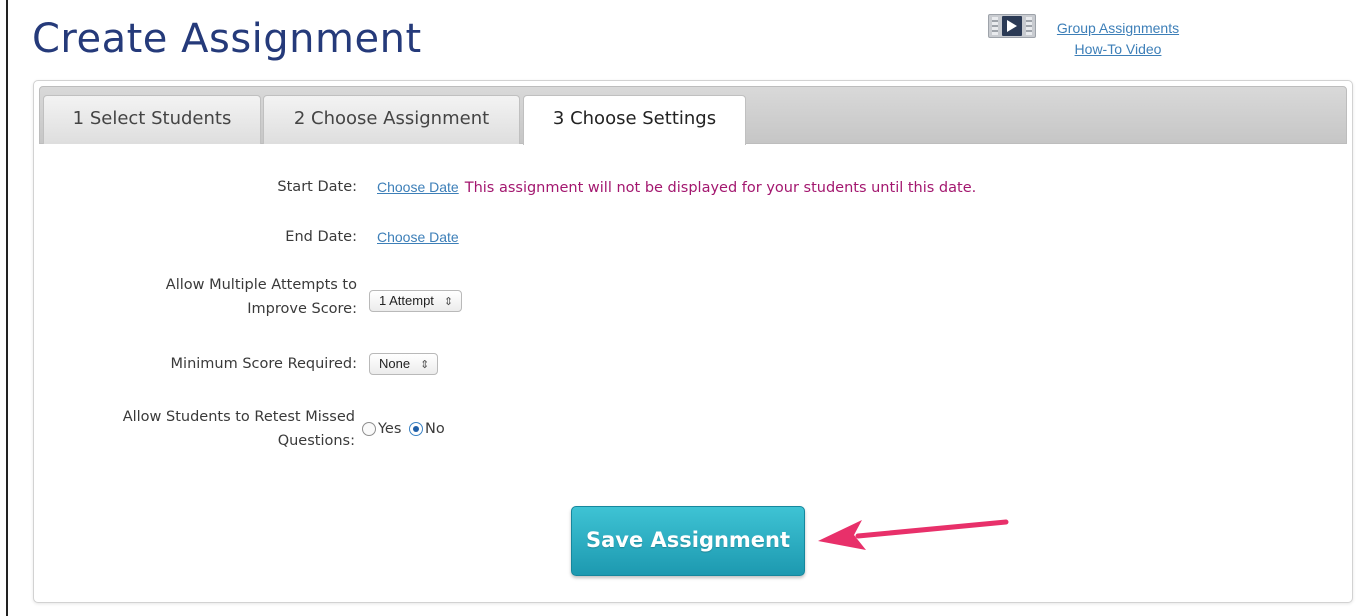  I want to click on film-play-icon, so click(1012, 26).